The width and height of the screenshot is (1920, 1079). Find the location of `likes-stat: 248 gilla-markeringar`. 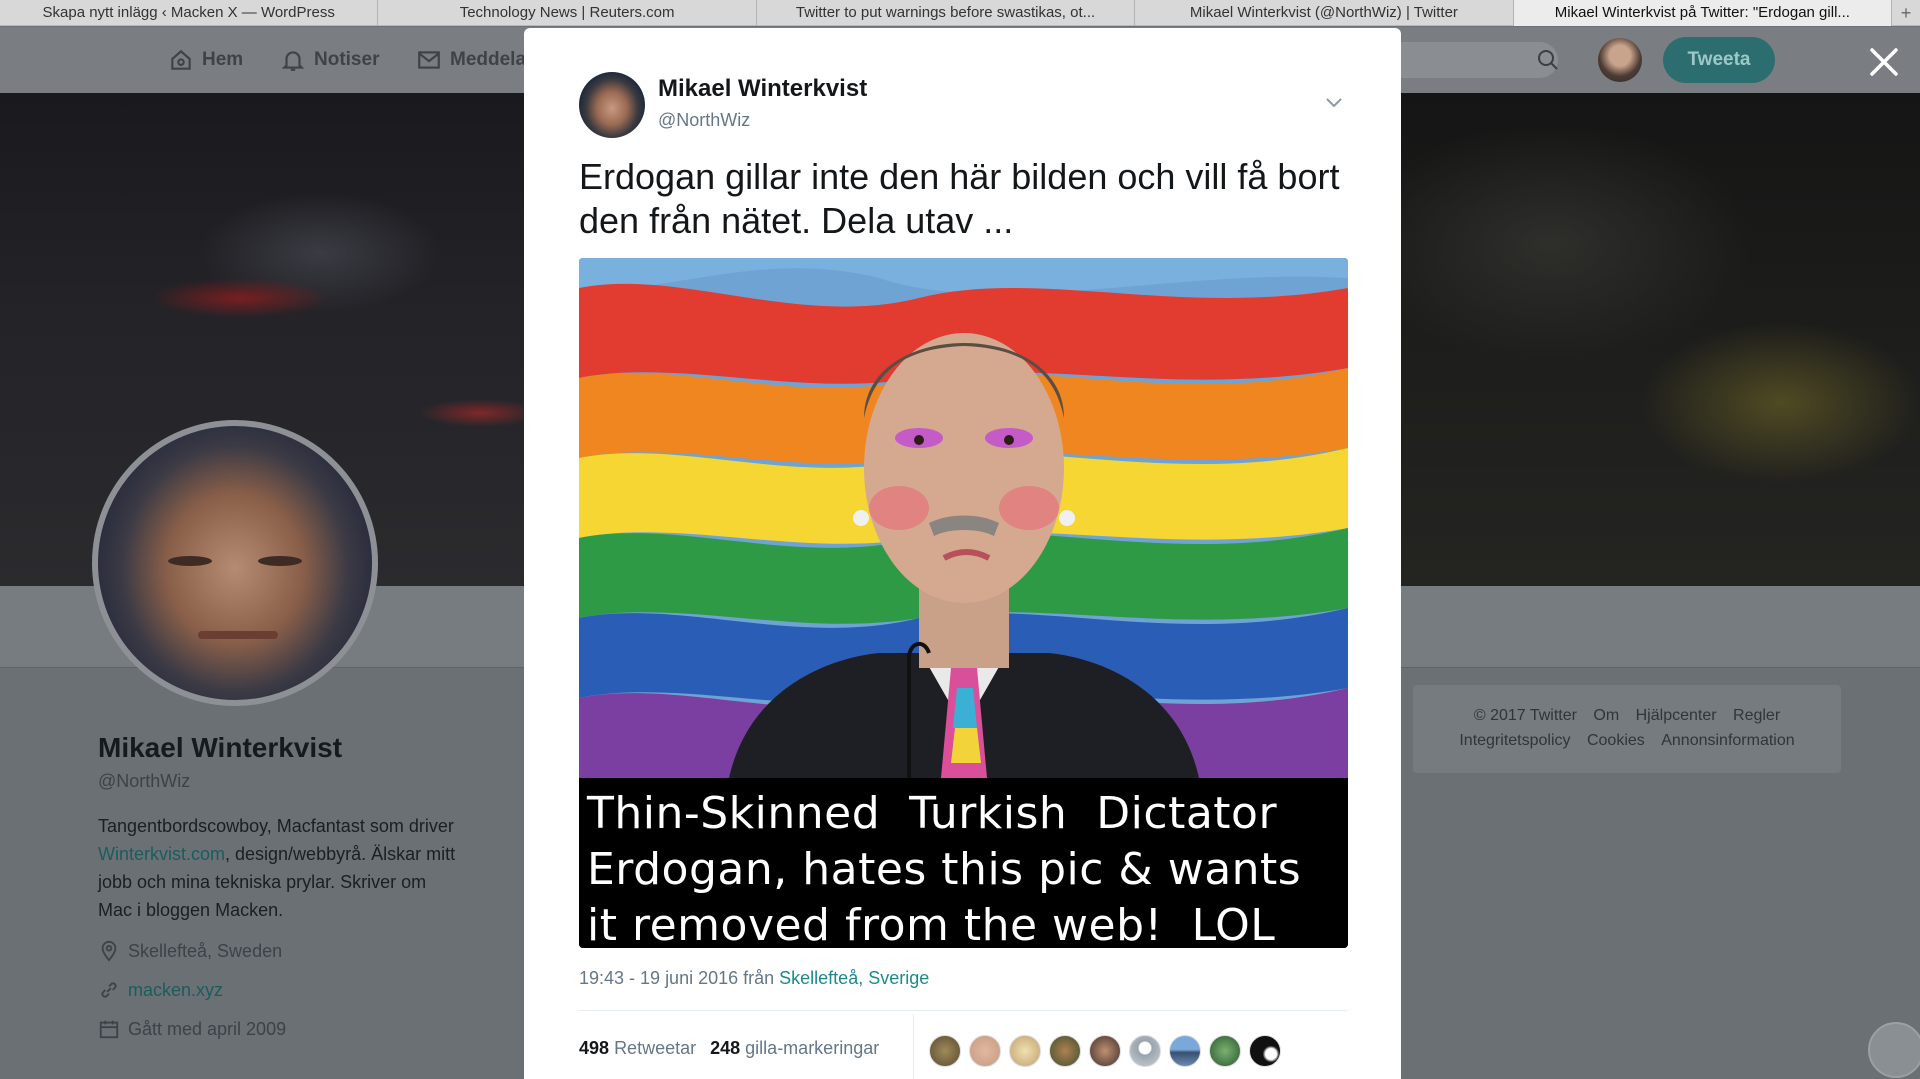

likes-stat: 248 gilla-markeringar is located at coordinates (794, 1048).